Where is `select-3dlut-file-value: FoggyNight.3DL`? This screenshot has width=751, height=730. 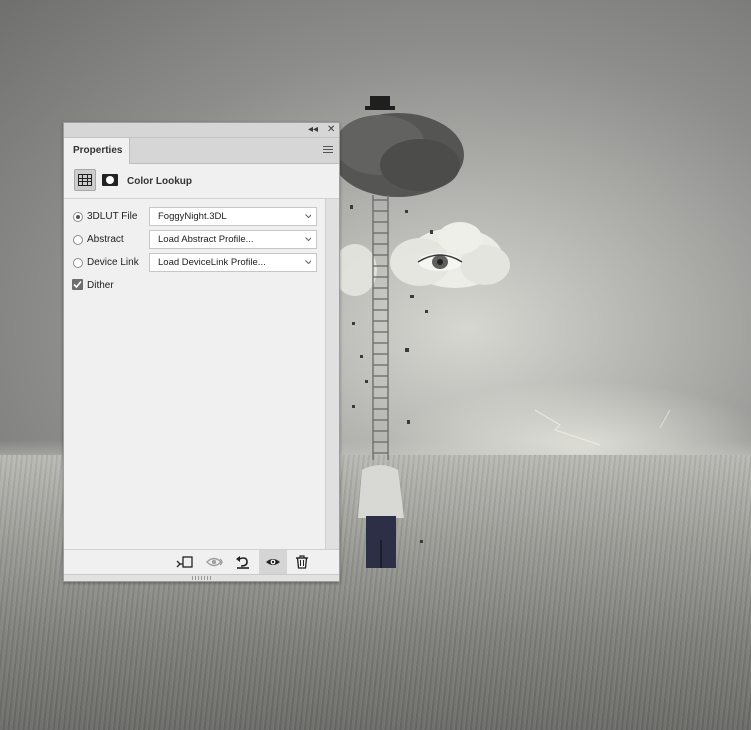
select-3dlut-file-value: FoggyNight.3DL is located at coordinates (192, 216).